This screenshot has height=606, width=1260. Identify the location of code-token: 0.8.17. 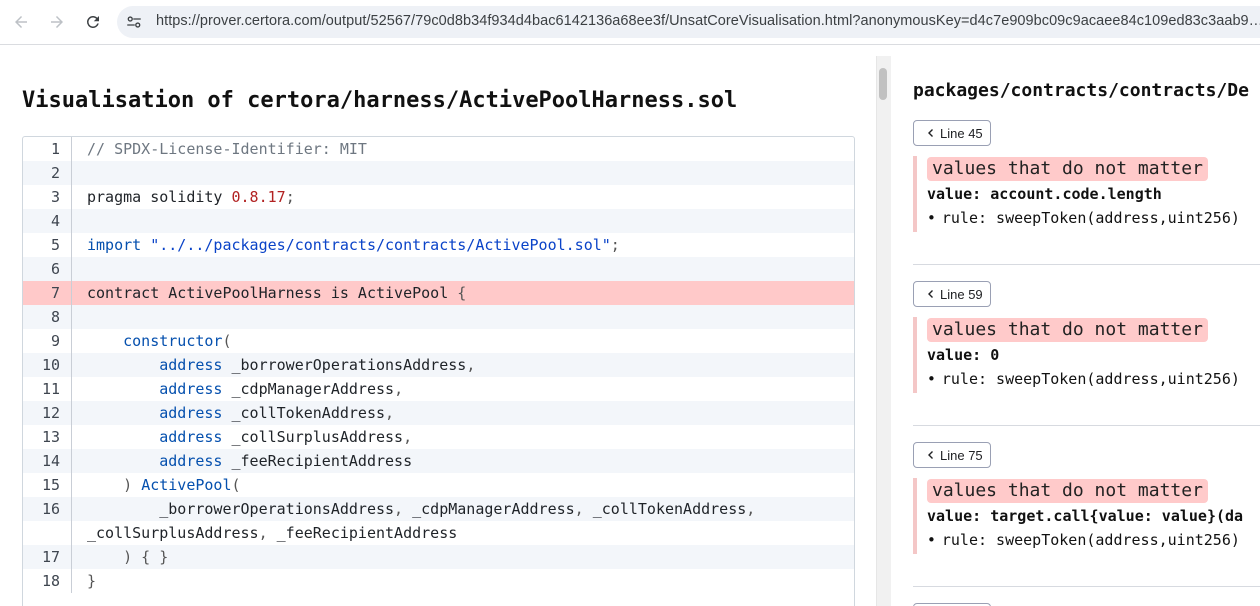
(258, 197).